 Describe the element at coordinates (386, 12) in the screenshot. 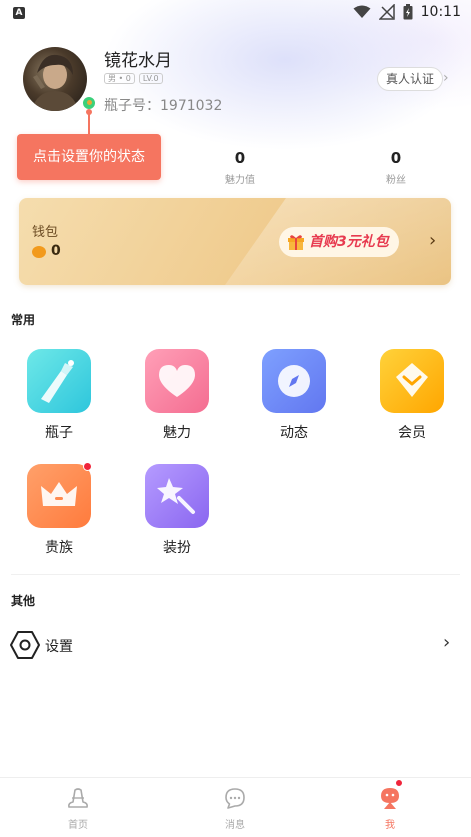

I see `no-signal-icon` at that location.